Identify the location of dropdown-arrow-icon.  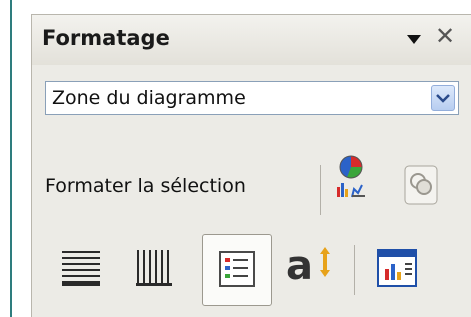
(414, 39).